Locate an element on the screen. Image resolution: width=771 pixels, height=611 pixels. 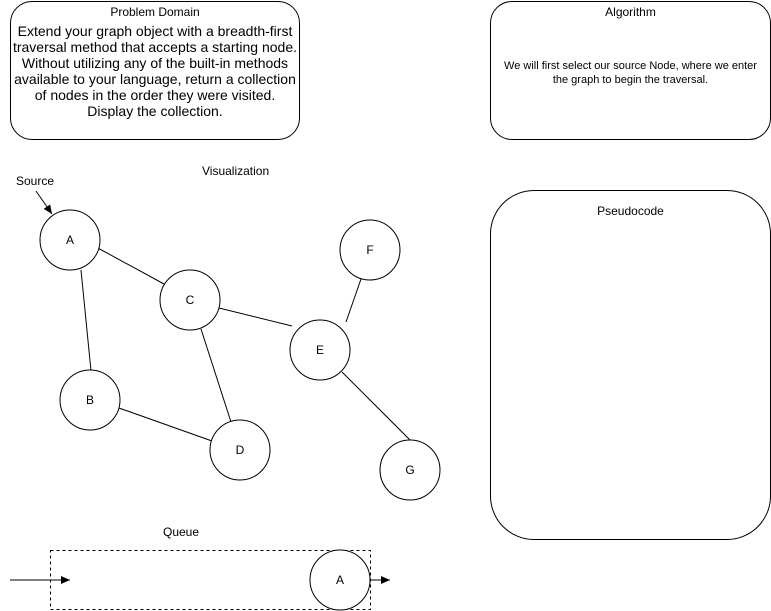
node-label-c: C is located at coordinates (190, 300).